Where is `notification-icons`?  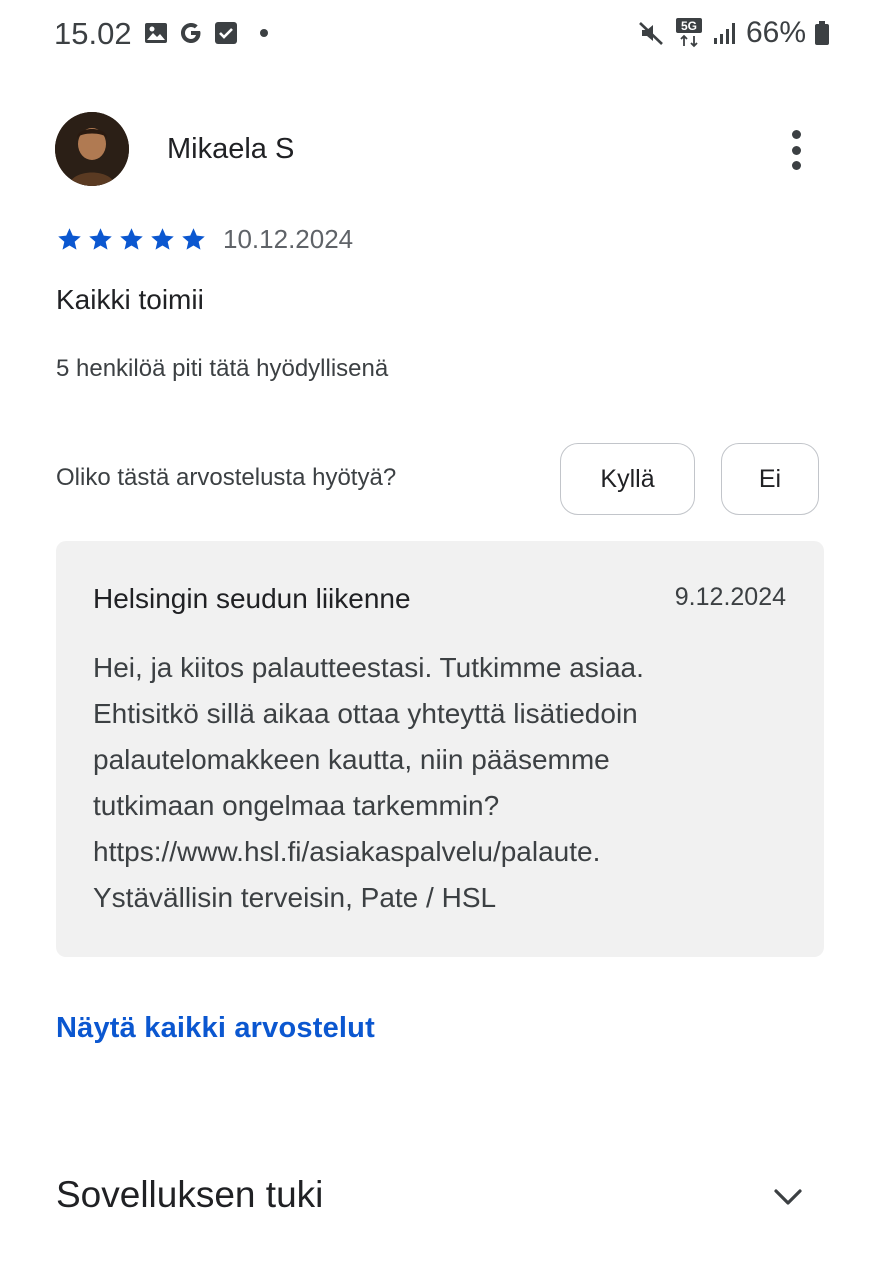
notification-icons is located at coordinates (208, 33).